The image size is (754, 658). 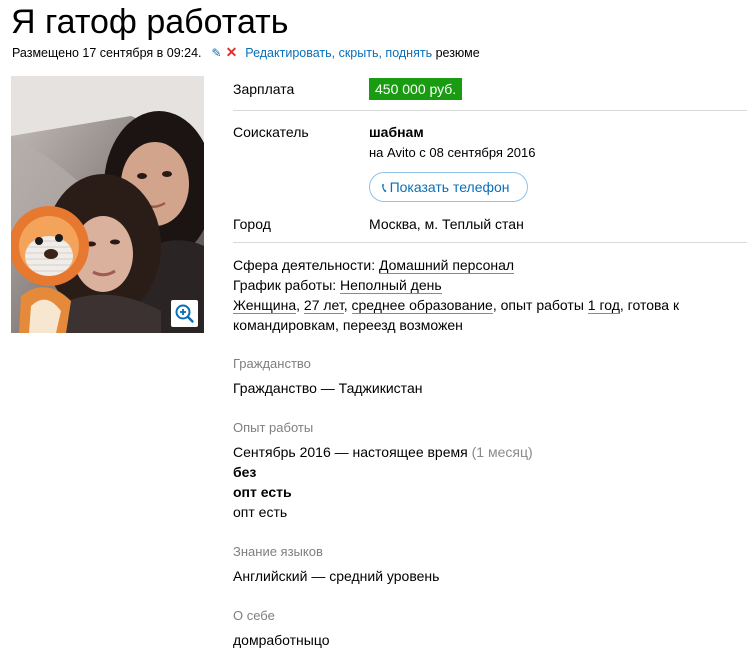 What do you see at coordinates (452, 152) in the screenshot?
I see `applicant-since: на Avito с 08 сентября 2016` at bounding box center [452, 152].